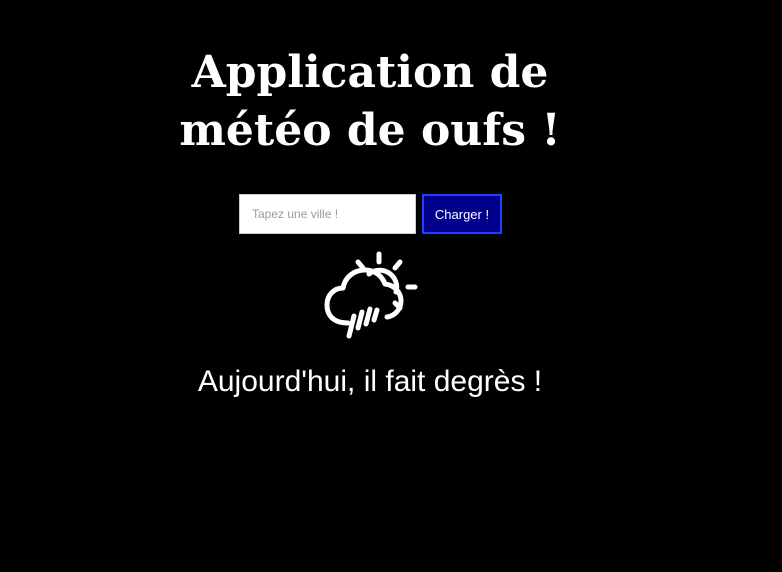 The width and height of the screenshot is (782, 572). What do you see at coordinates (370, 72) in the screenshot?
I see `page-title-line-1: Application de` at bounding box center [370, 72].